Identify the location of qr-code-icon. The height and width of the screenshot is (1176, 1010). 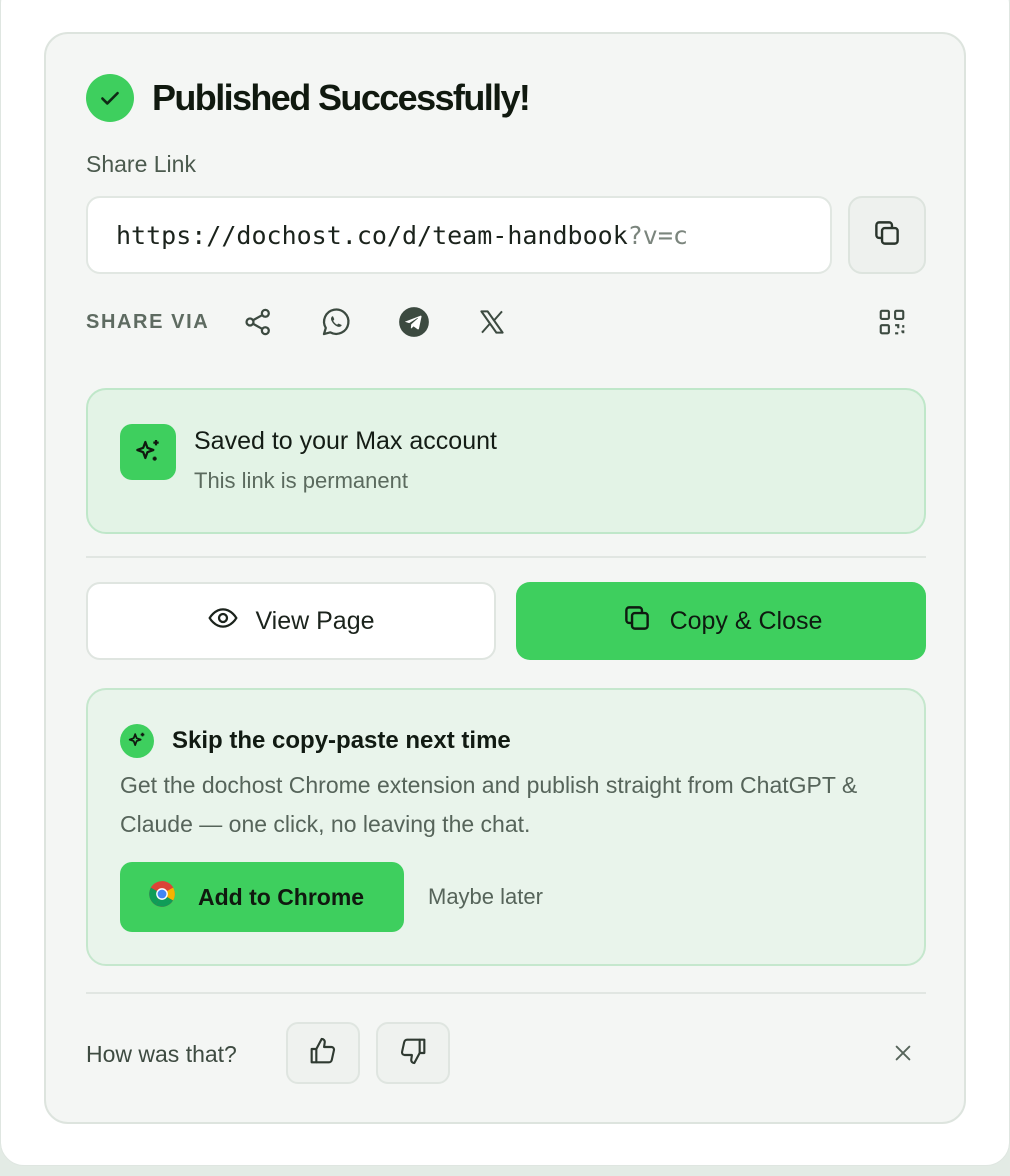
(892, 322).